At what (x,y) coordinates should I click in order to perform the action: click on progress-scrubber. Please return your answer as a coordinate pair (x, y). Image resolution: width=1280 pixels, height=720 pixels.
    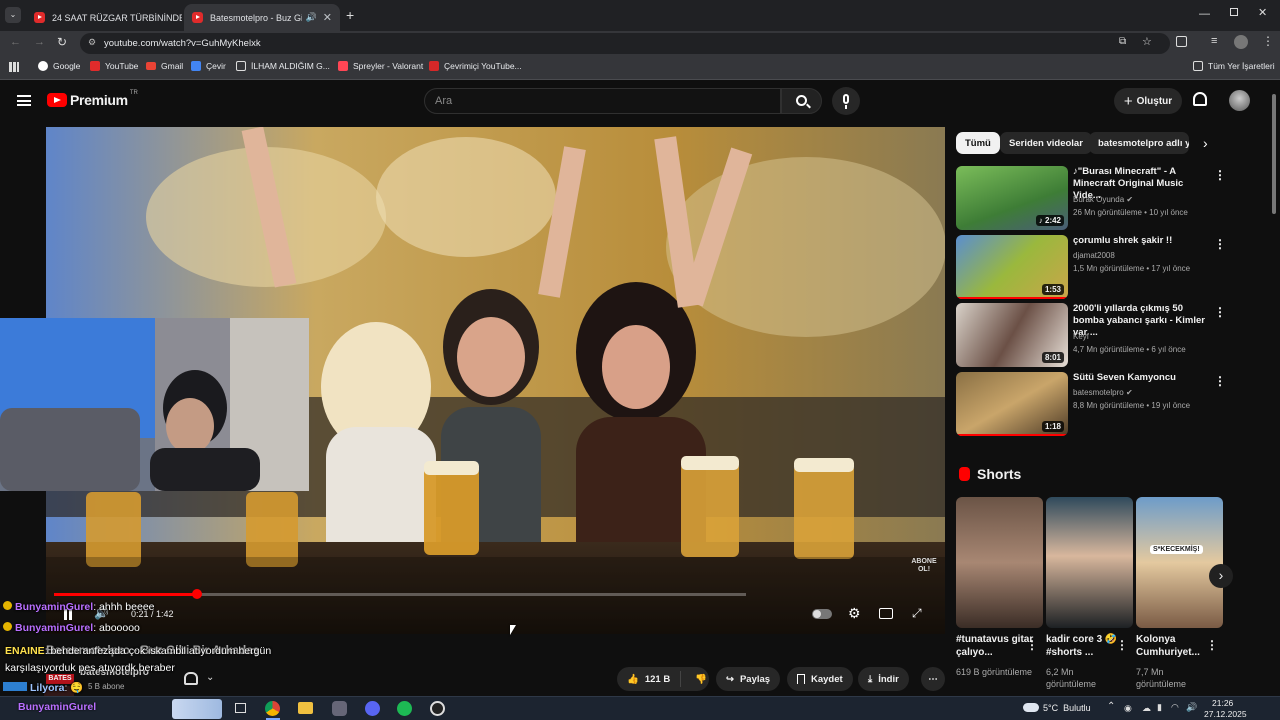
    Looking at the image, I should click on (196, 594).